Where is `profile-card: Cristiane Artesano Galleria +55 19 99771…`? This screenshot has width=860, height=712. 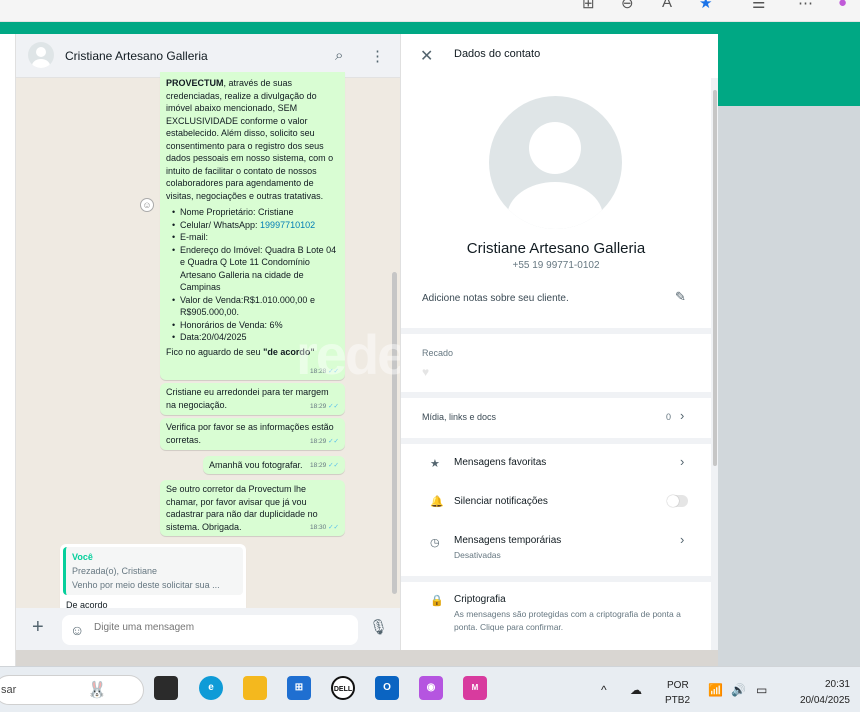
profile-card: Cristiane Artesano Galleria +55 19 99771… is located at coordinates (556, 203).